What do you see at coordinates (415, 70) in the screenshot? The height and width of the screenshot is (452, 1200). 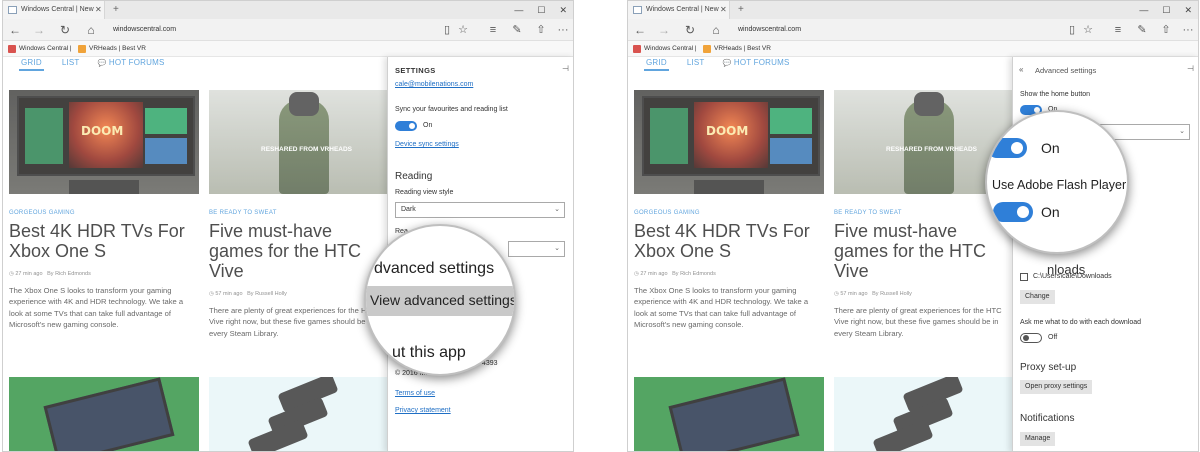 I see `settings-title: SETTINGS` at bounding box center [415, 70].